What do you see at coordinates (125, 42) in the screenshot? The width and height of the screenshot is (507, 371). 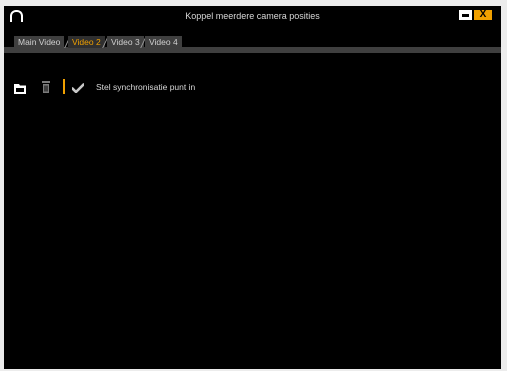 I see `tab-video-3: Video 3` at bounding box center [125, 42].